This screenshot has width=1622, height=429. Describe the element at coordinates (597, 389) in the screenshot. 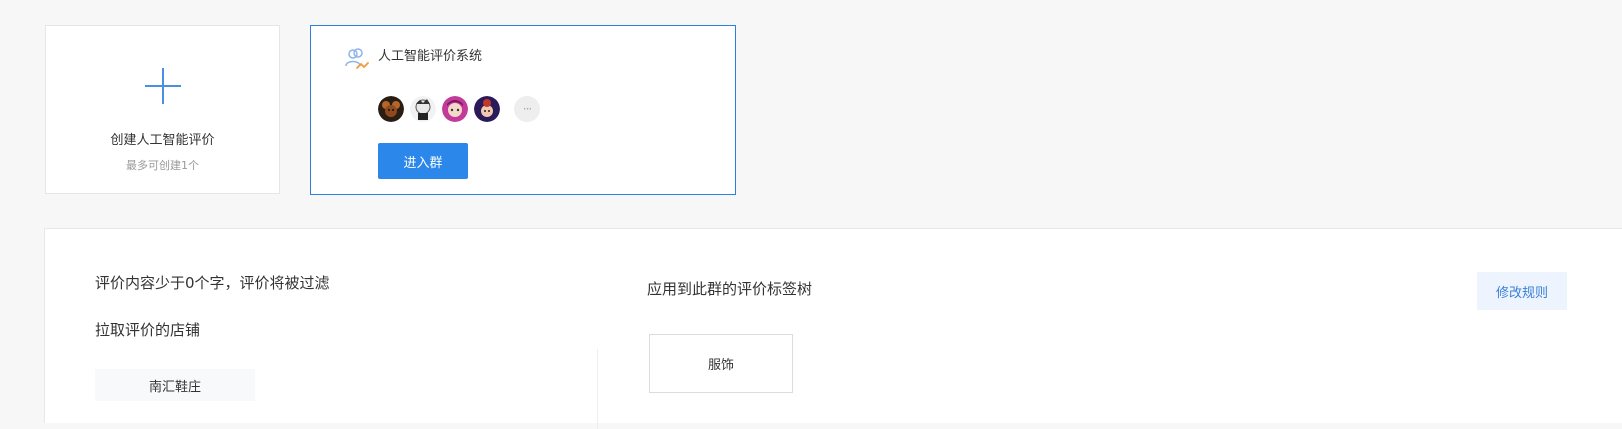

I see `column-divider` at that location.